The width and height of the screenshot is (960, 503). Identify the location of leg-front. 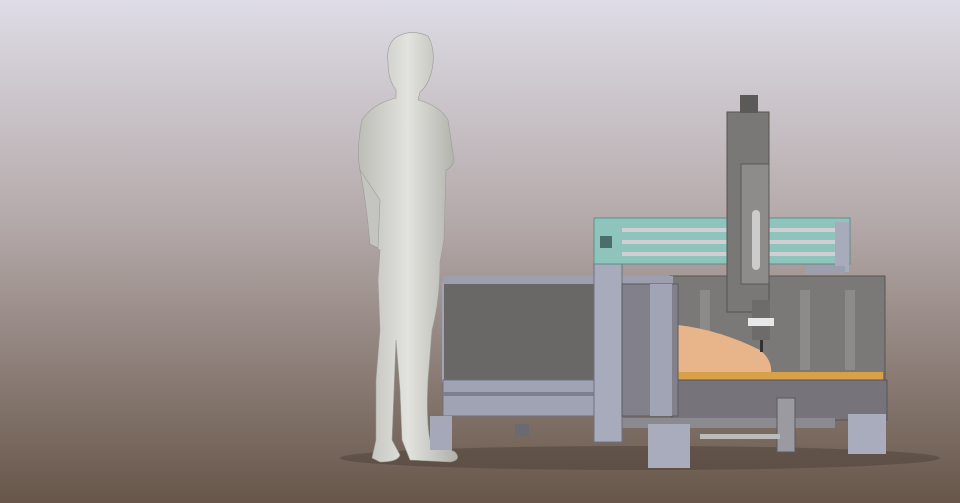
(669, 446).